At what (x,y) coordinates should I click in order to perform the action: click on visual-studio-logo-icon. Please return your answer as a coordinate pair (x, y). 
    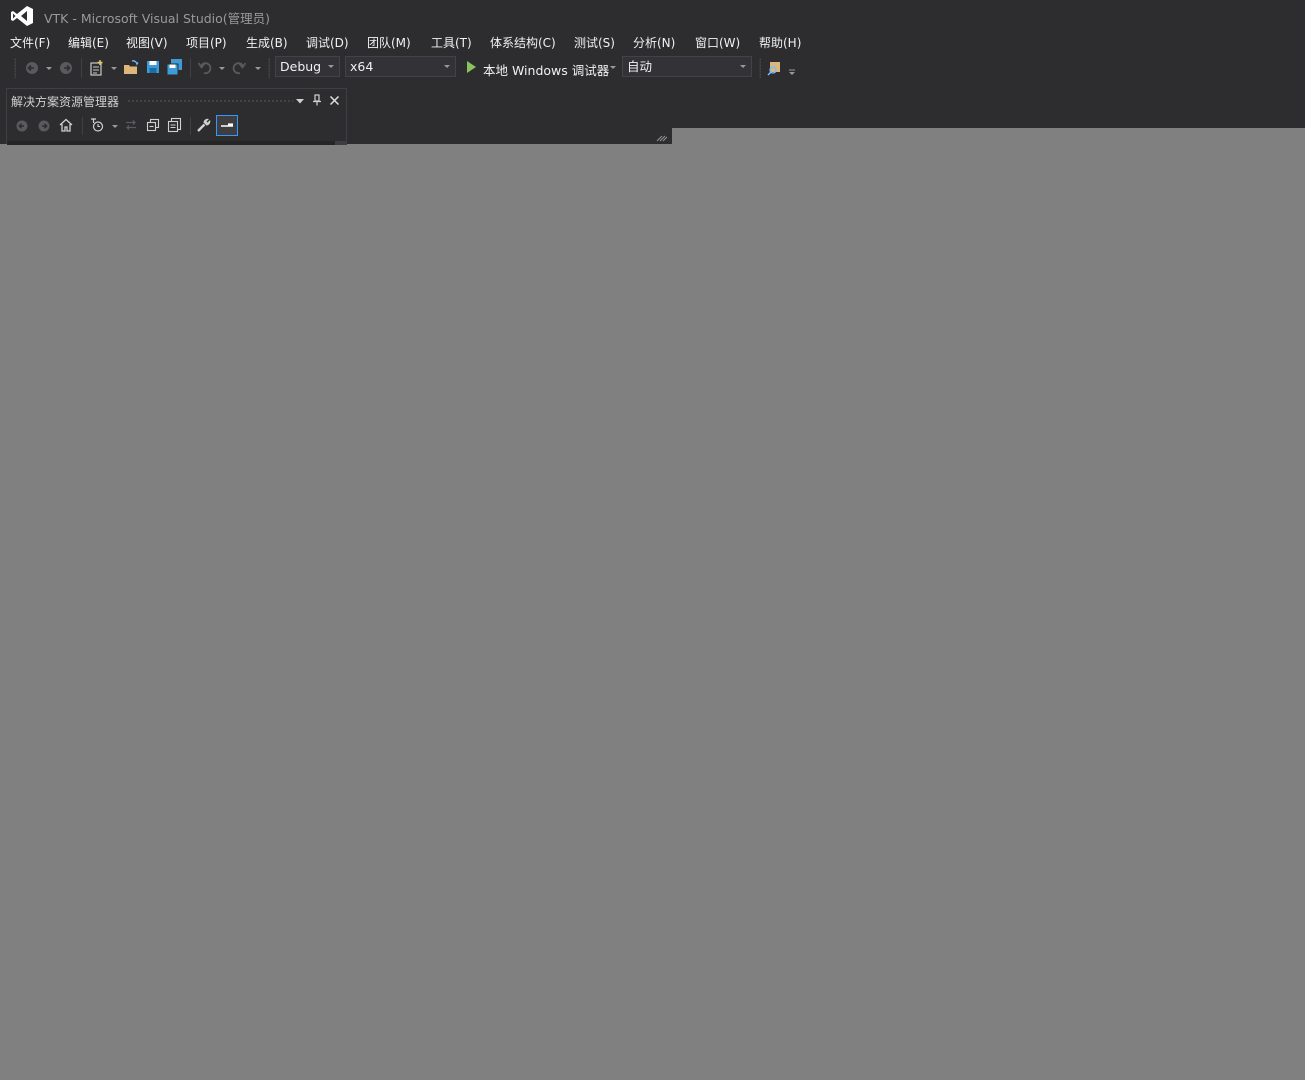
    Looking at the image, I should click on (22, 16).